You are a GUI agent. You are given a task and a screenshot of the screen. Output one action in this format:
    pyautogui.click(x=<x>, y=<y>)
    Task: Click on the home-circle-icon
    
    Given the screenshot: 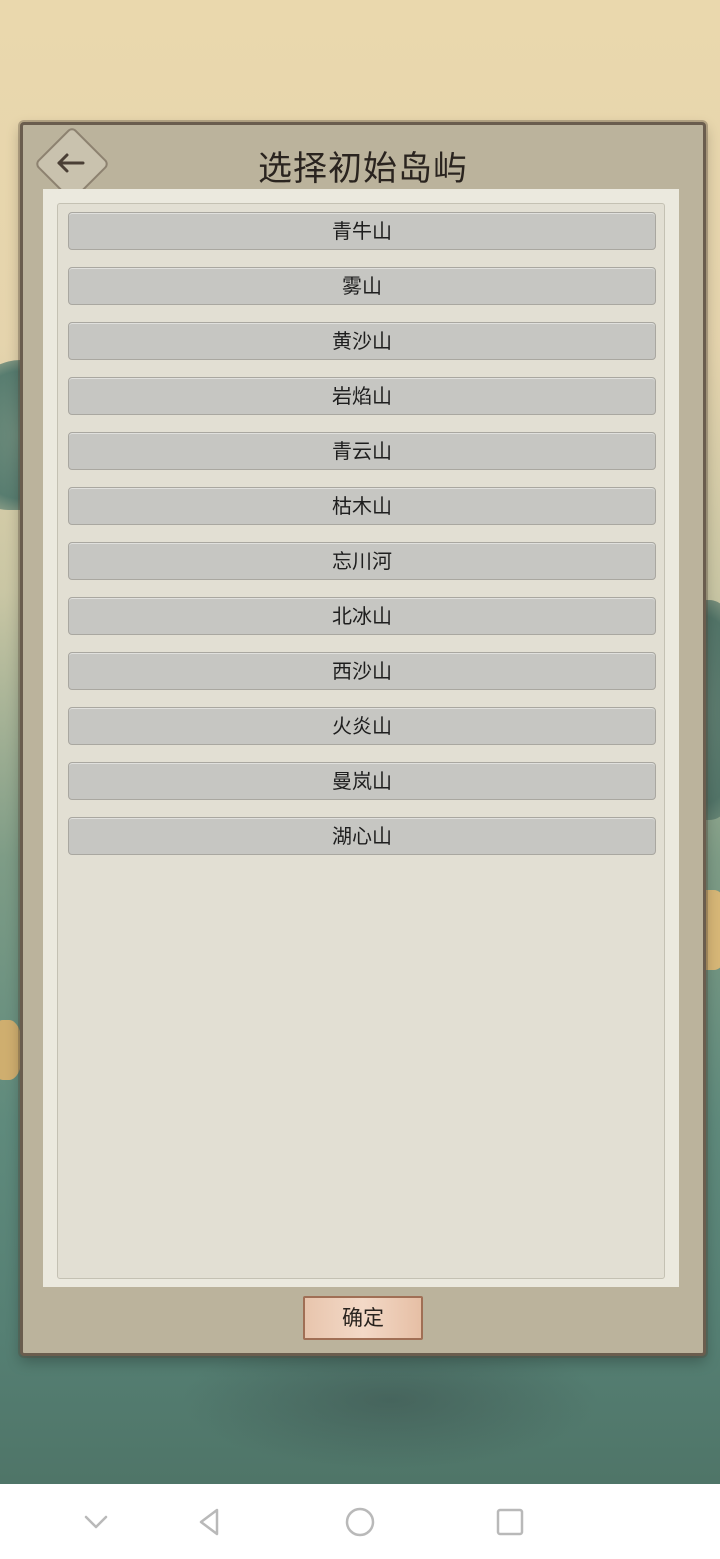 What is the action you would take?
    pyautogui.click(x=360, y=1522)
    